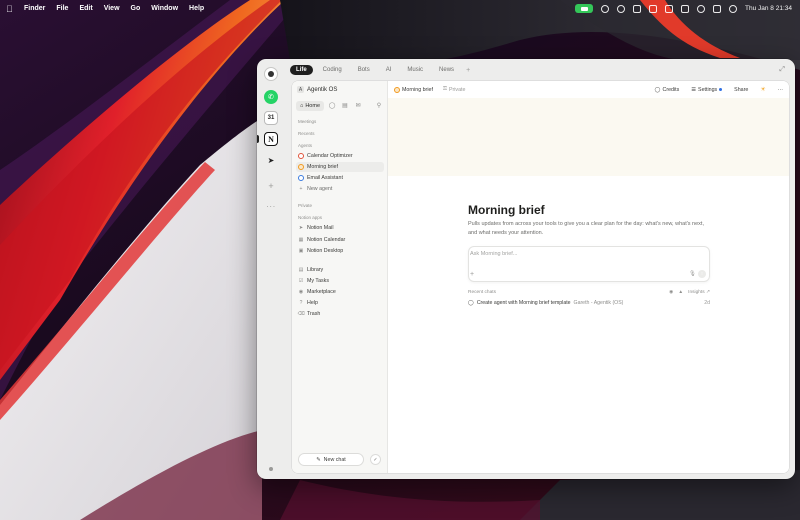 The height and width of the screenshot is (520, 800). I want to click on menu-finder: Finder, so click(34, 8).